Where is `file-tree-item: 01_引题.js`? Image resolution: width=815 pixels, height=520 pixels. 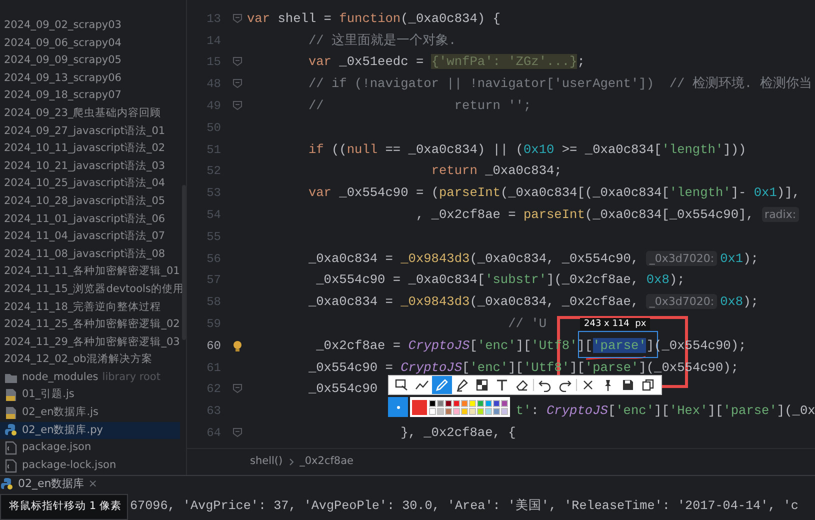
file-tree-item: 01_引题.js is located at coordinates (90, 395).